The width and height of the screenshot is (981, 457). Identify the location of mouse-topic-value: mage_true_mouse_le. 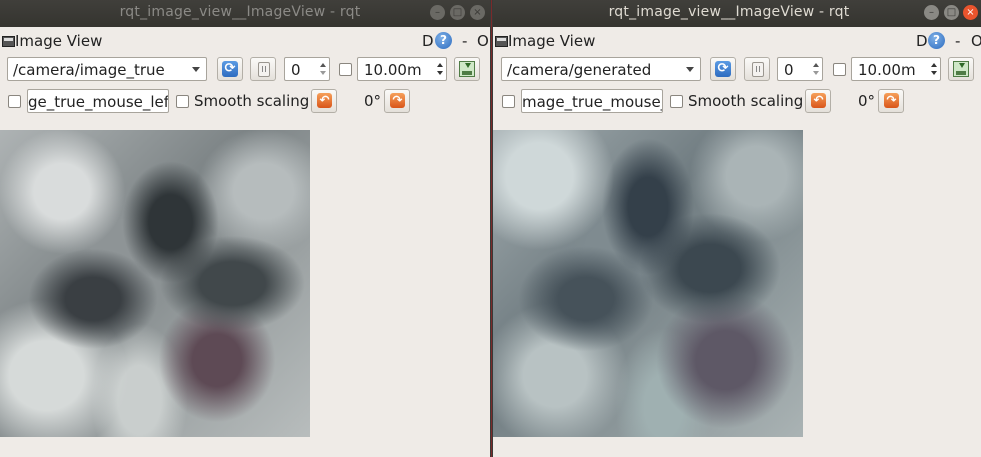
(592, 102).